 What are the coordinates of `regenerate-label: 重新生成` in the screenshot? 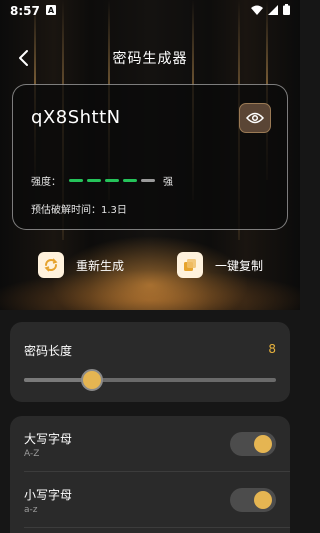 It's located at (100, 265).